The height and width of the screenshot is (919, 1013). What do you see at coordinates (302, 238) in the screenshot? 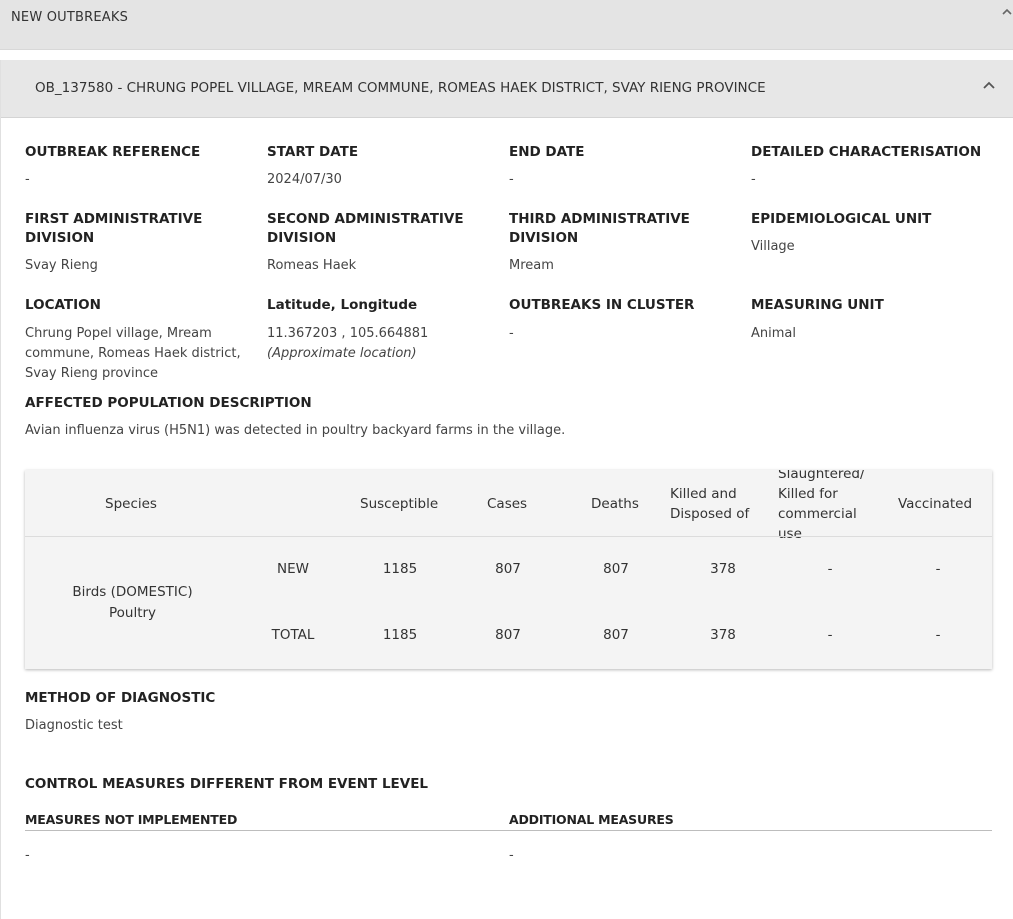
I see `second-admin-label-line2: DIVISION` at bounding box center [302, 238].